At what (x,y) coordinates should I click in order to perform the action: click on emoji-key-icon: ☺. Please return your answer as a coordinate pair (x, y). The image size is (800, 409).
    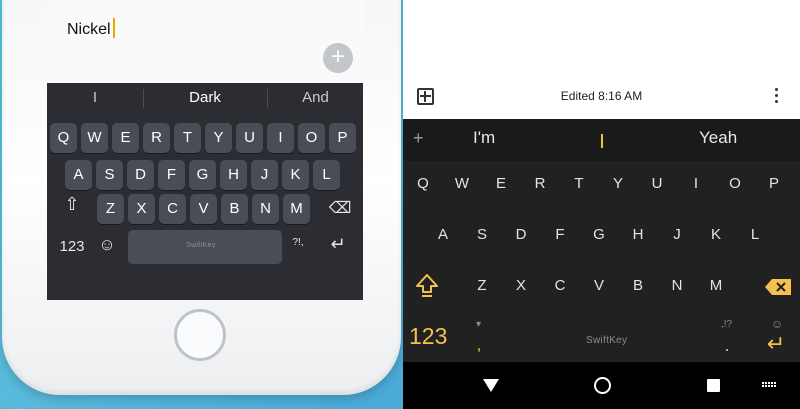
    Looking at the image, I should click on (107, 245).